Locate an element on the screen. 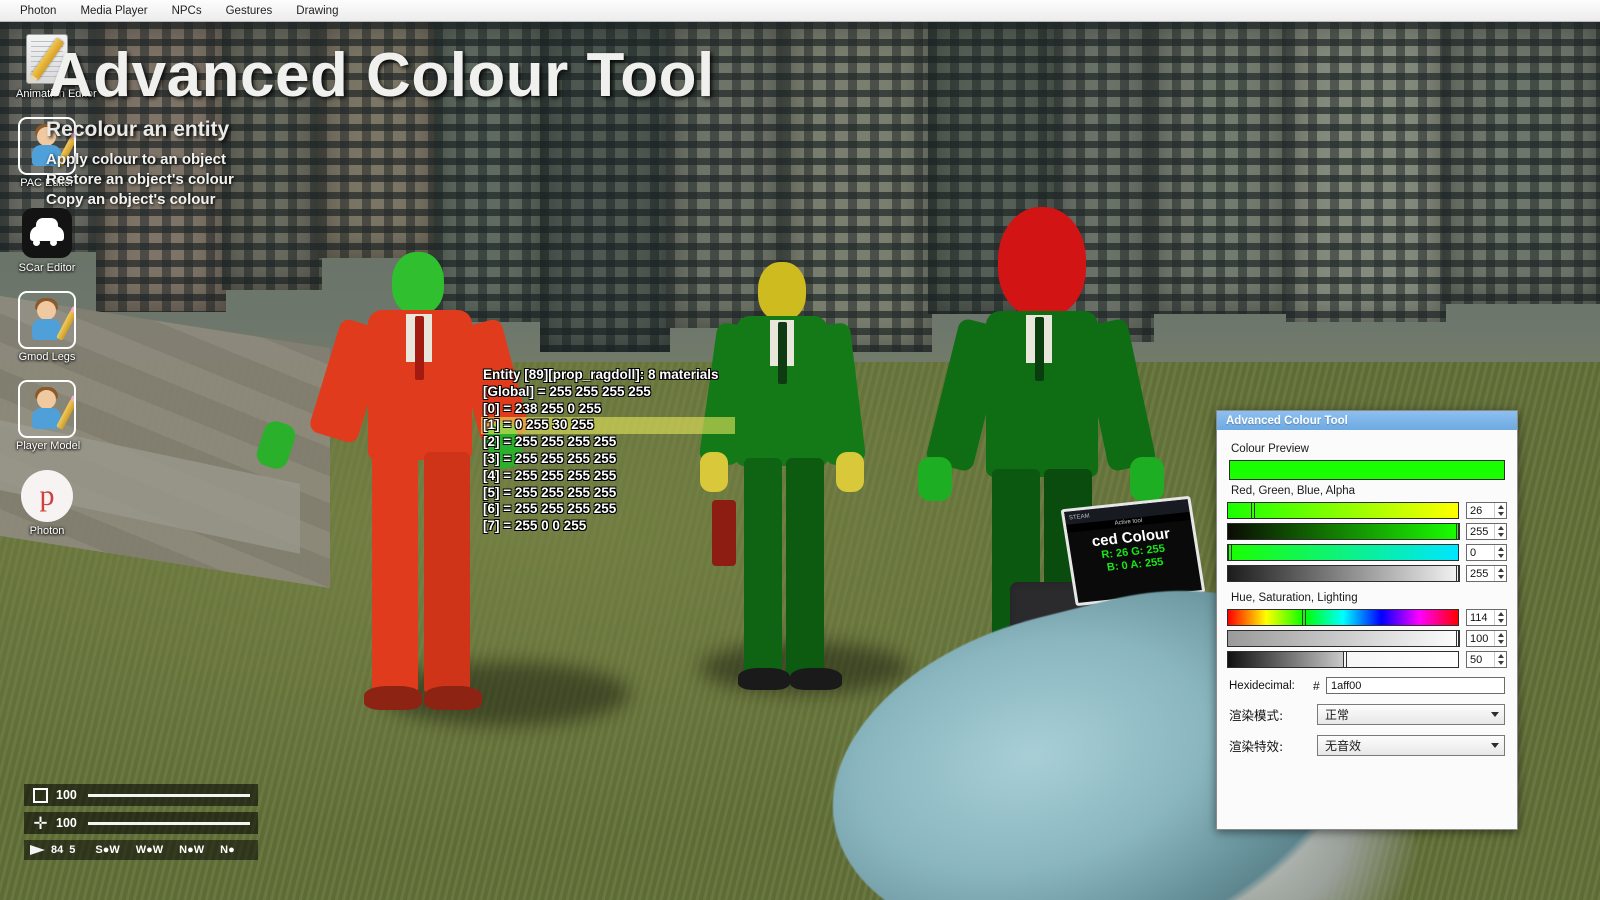  material-index: [3] is located at coordinates (491, 458).